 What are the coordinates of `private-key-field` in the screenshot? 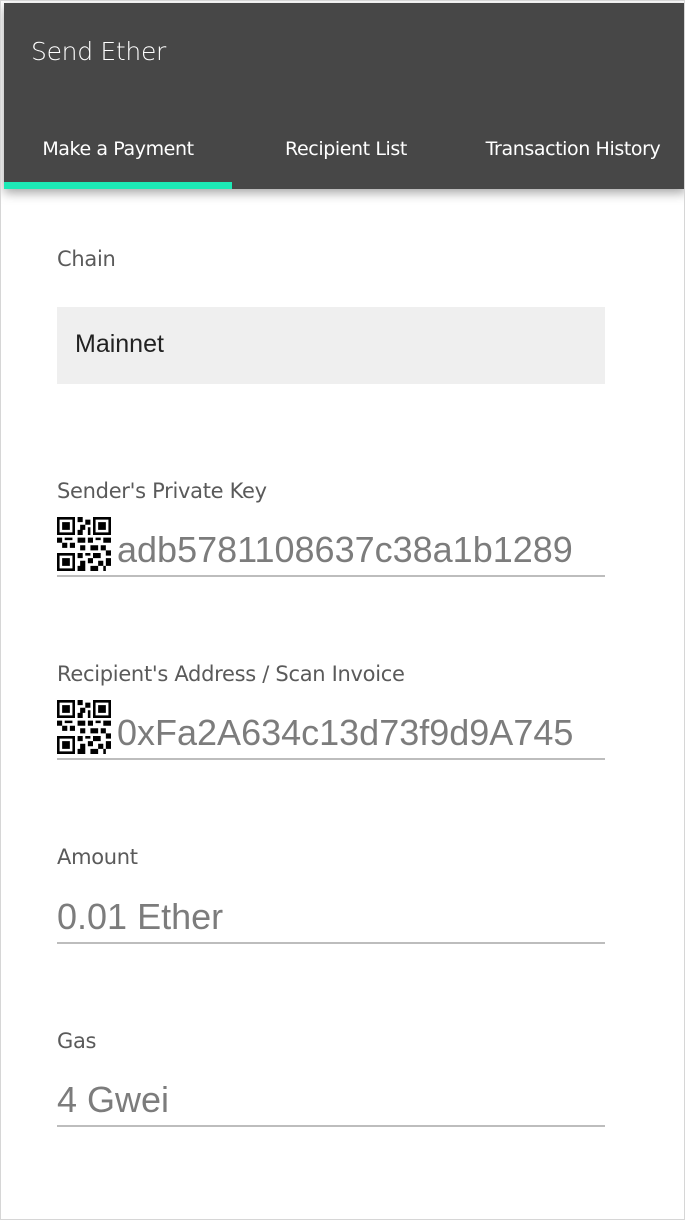 It's located at (331, 547).